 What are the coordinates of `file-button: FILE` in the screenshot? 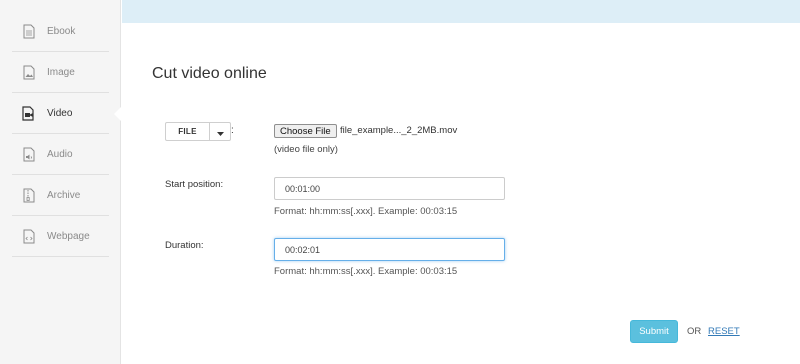 It's located at (188, 131).